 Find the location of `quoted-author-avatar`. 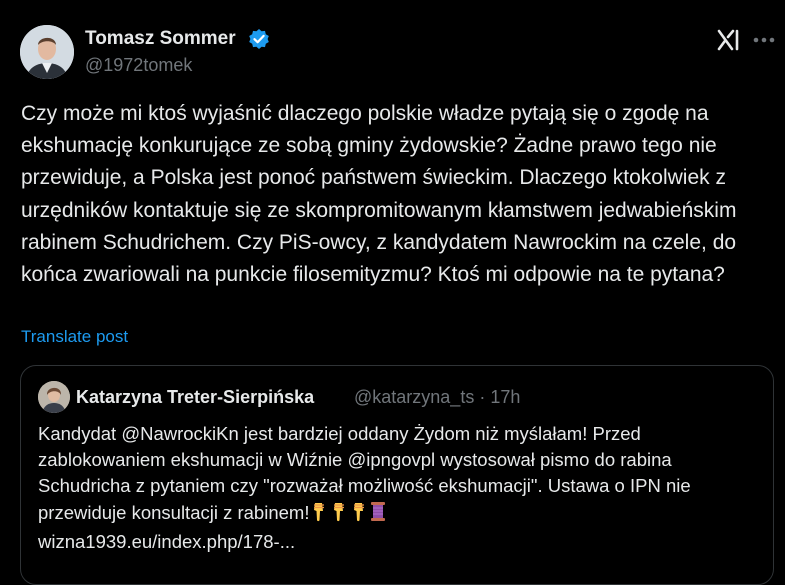

quoted-author-avatar is located at coordinates (54, 397).